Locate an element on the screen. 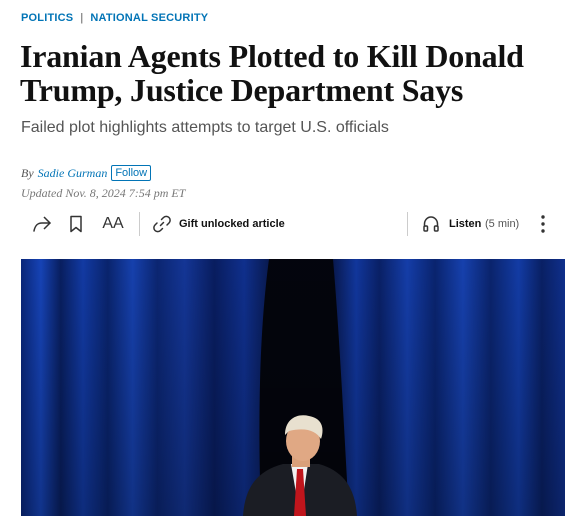 Image resolution: width=580 pixels, height=516 pixels. breadcrumb: POLITICS | NATIONAL SECURITY is located at coordinates (114, 18).